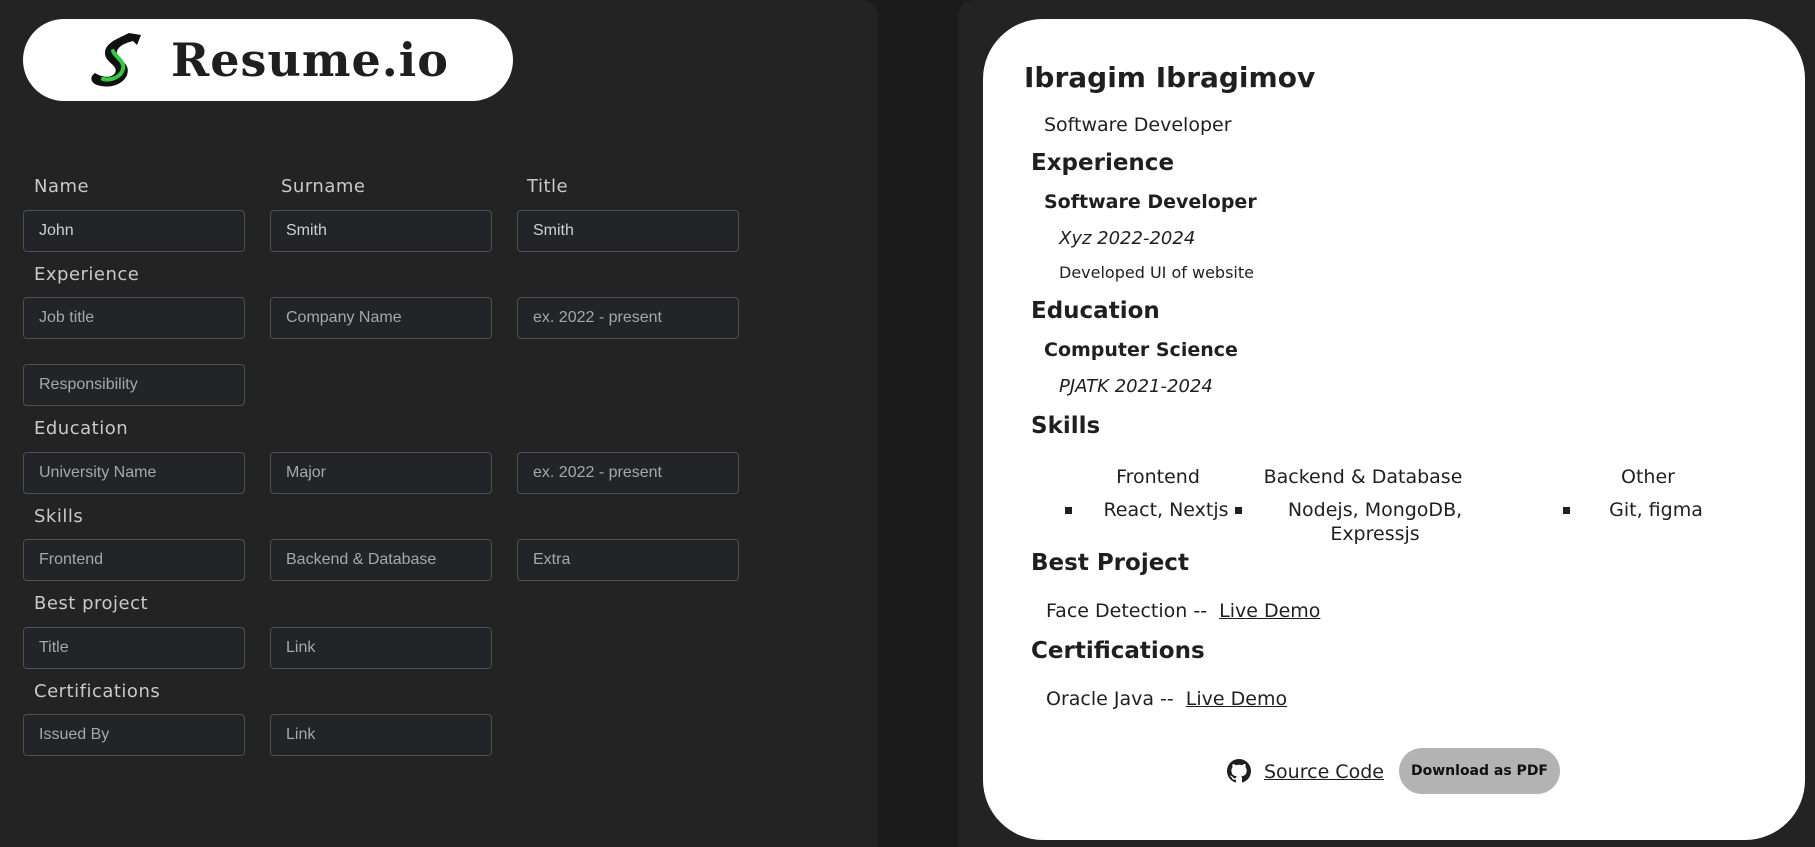 Image resolution: width=1815 pixels, height=847 pixels. What do you see at coordinates (381, 473) in the screenshot?
I see `major-input` at bounding box center [381, 473].